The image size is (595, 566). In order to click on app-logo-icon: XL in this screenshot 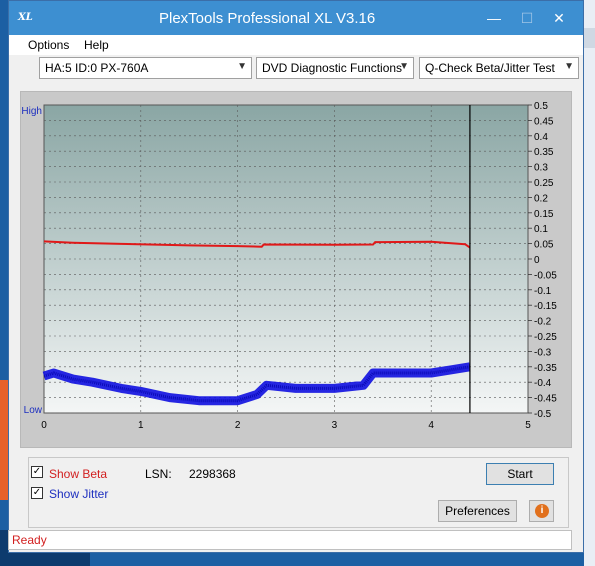, I will do `click(25, 17)`.